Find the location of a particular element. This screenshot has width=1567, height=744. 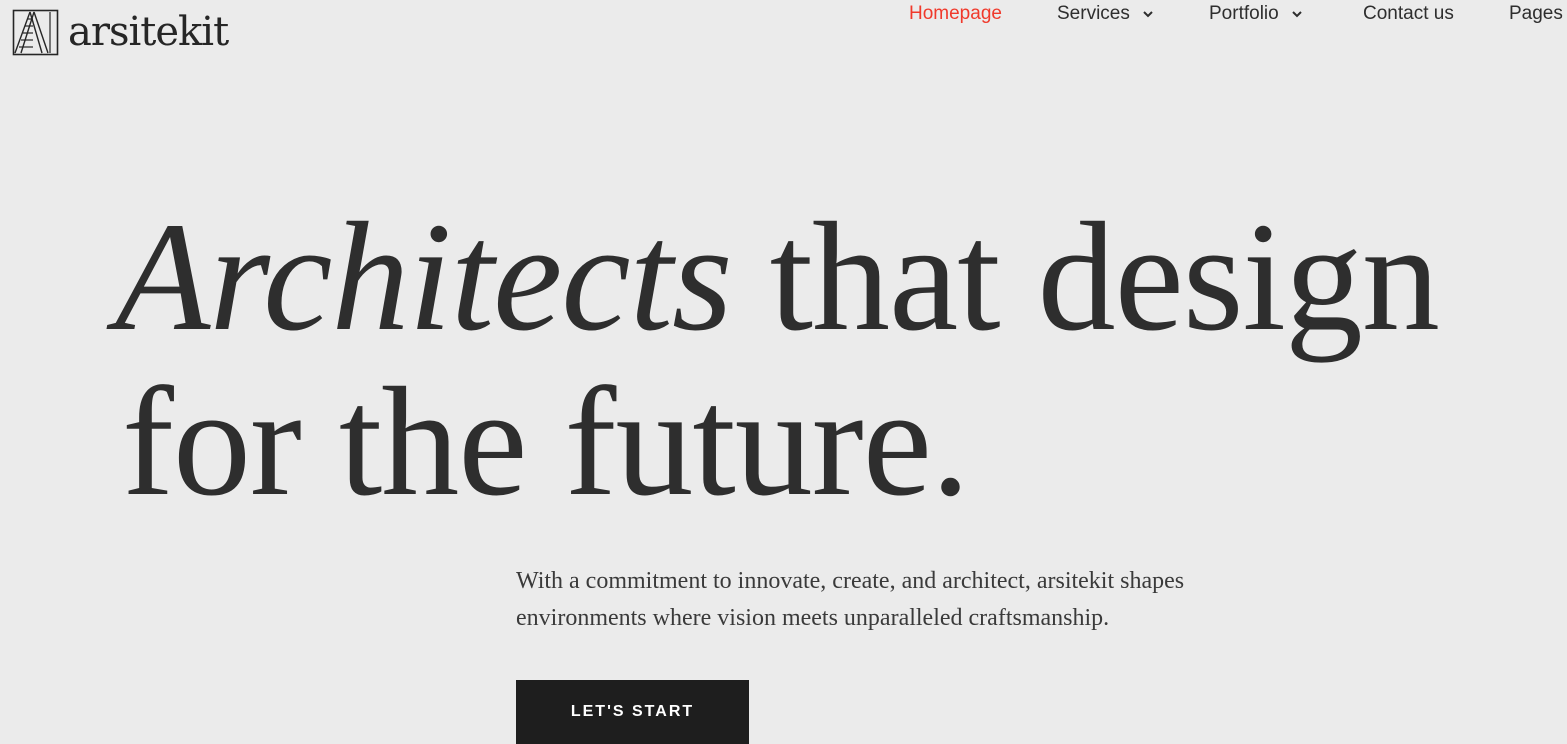

nav-item-homepage: Homepage is located at coordinates (955, 16).